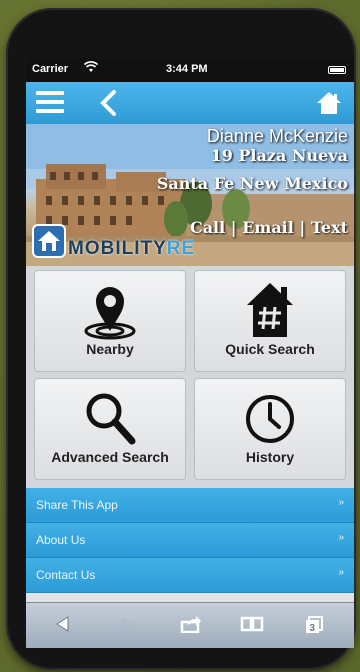  What do you see at coordinates (50, 69) in the screenshot?
I see `carrier-label: Carrier` at bounding box center [50, 69].